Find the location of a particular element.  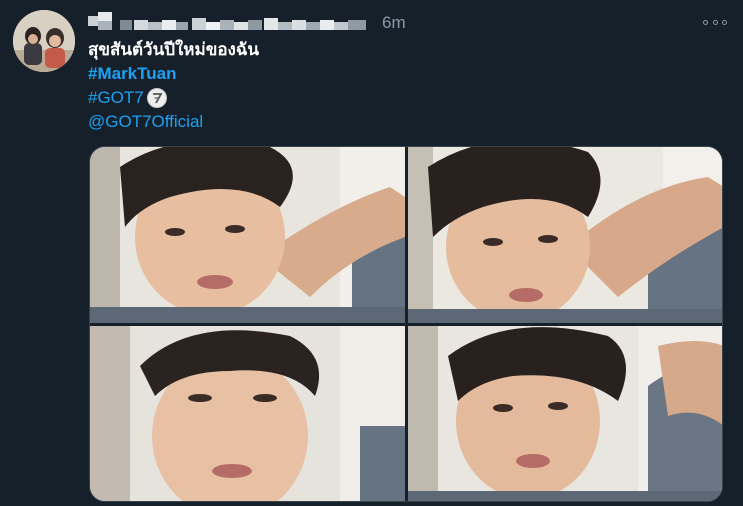

mention-got7official: @GOT7Official is located at coordinates (173, 122).